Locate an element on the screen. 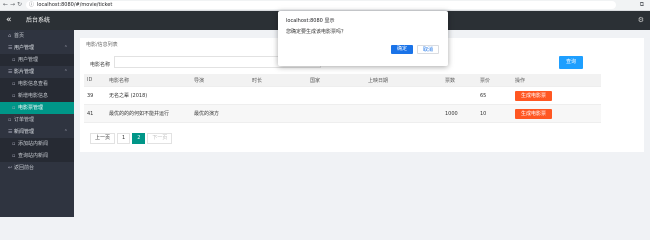  column-header: 电影名称 is located at coordinates (148, 80).